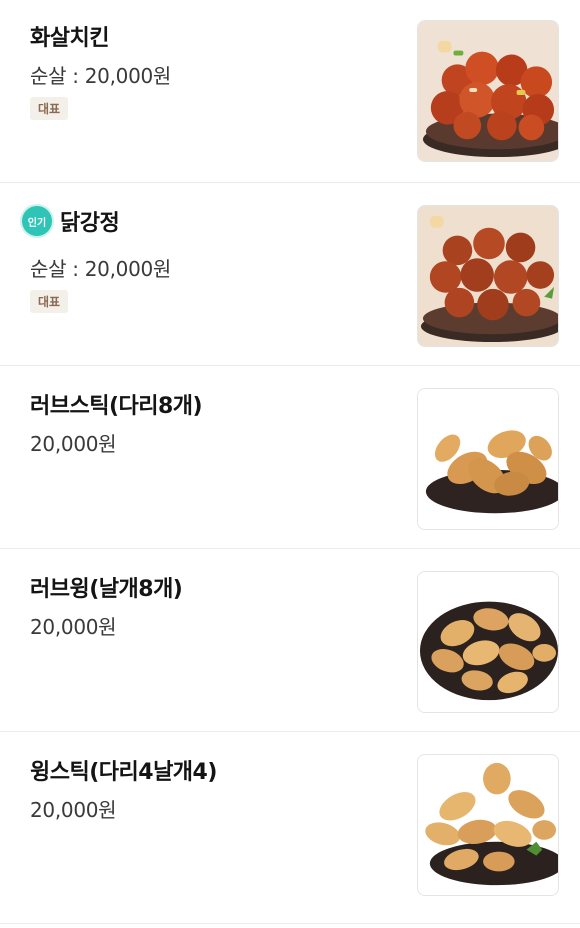 This screenshot has width=580, height=928. I want to click on gangjeong-illustration, so click(488, 276).